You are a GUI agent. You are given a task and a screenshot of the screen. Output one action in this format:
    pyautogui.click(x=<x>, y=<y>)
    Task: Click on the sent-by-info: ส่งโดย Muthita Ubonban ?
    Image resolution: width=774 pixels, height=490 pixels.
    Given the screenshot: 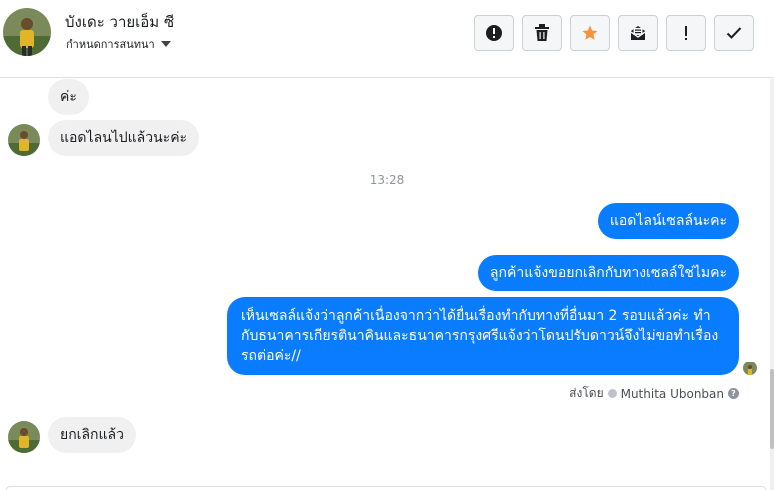 What is the action you would take?
    pyautogui.click(x=654, y=393)
    